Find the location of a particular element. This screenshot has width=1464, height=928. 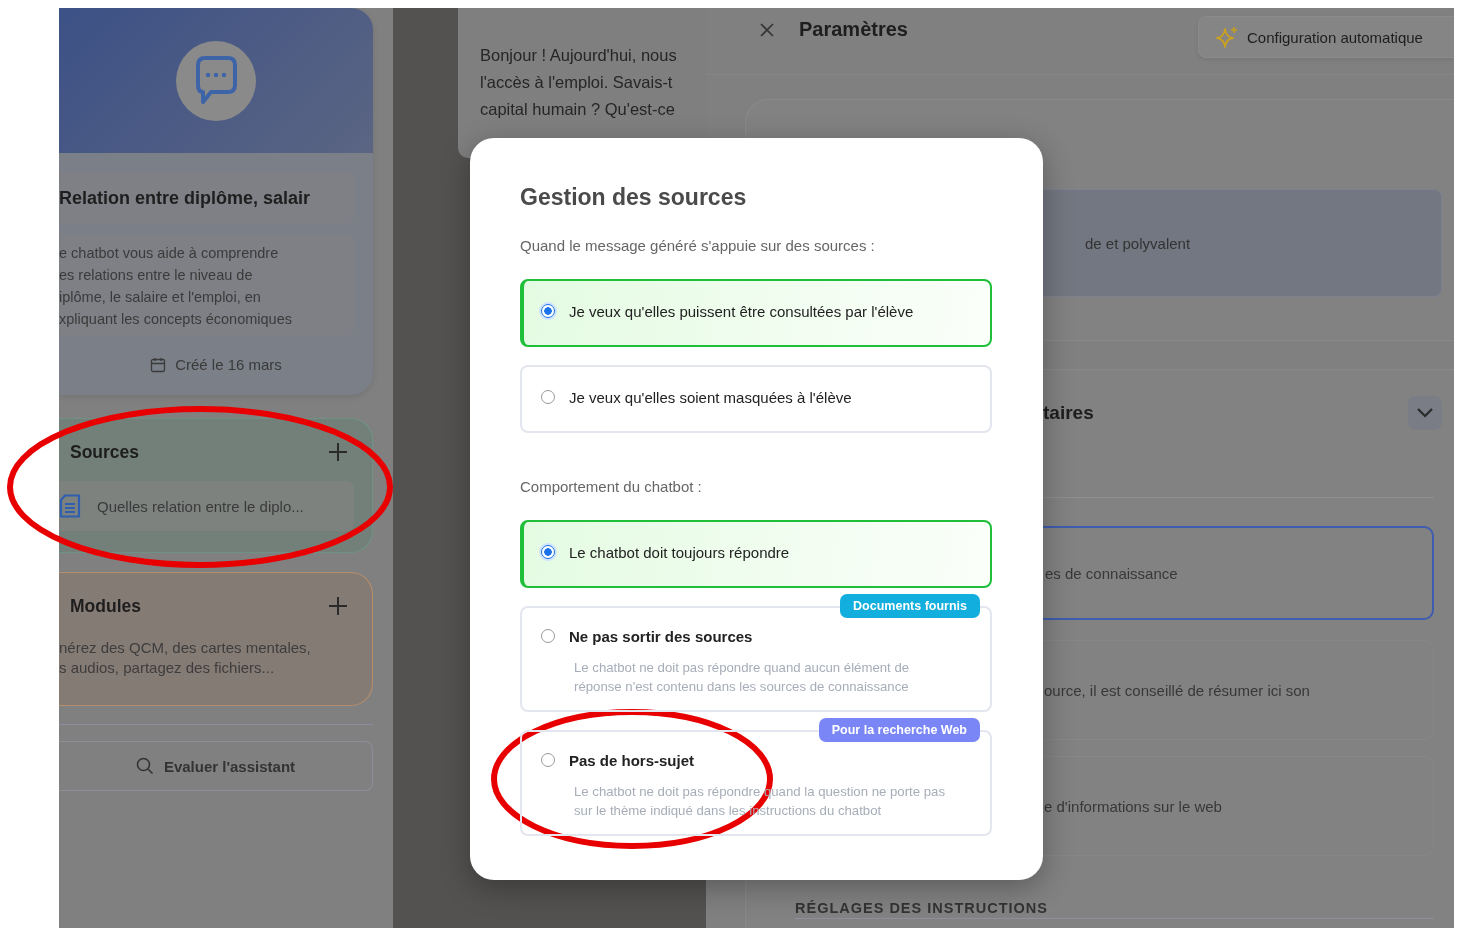

search-icon is located at coordinates (144, 766).